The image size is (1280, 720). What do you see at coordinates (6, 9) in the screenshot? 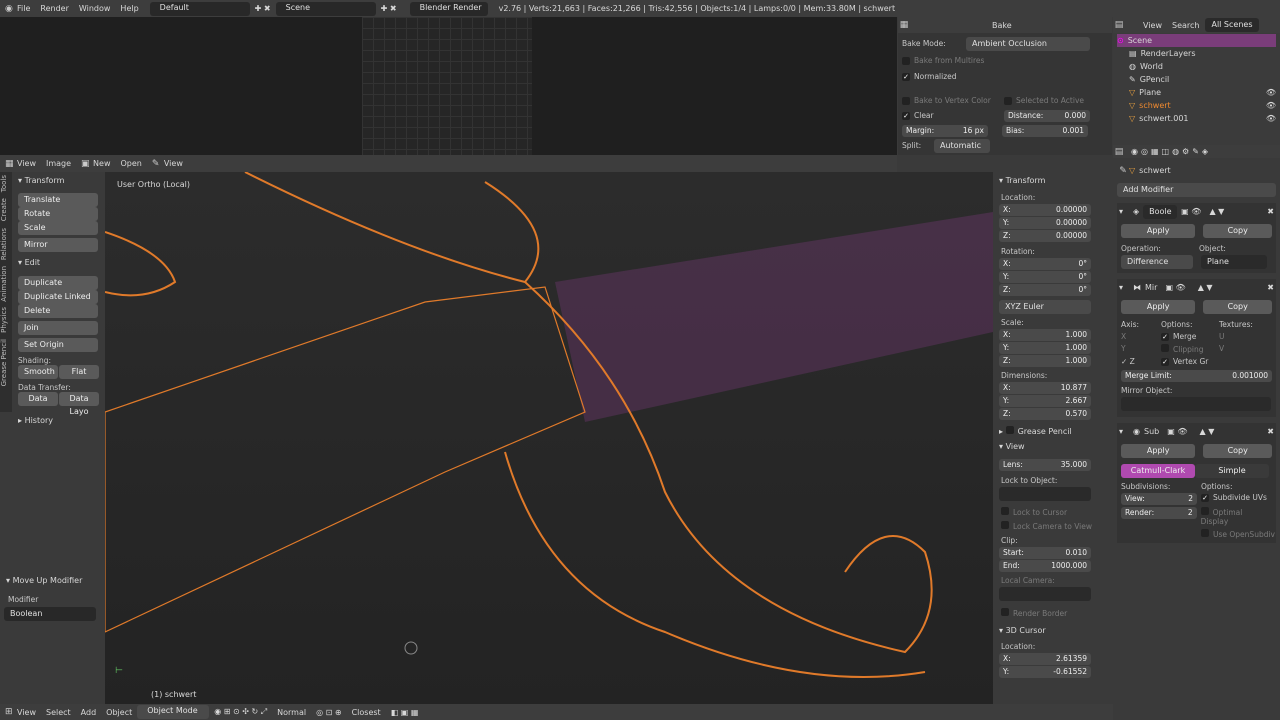
I see `blender-icon: ◉` at bounding box center [6, 9].